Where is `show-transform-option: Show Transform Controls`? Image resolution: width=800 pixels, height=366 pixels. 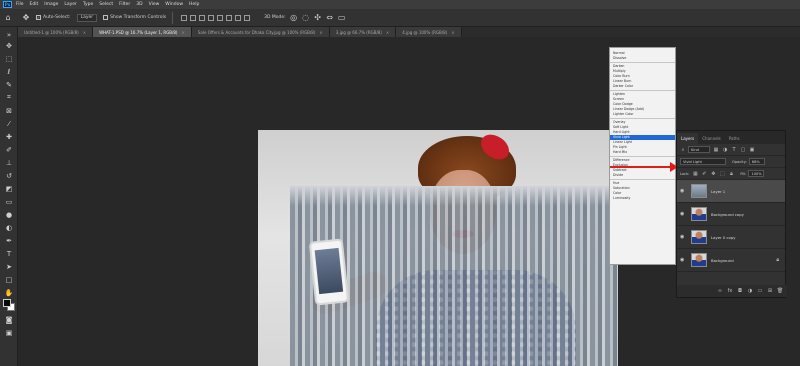
show-transform-option: Show Transform Controls is located at coordinates (134, 17).